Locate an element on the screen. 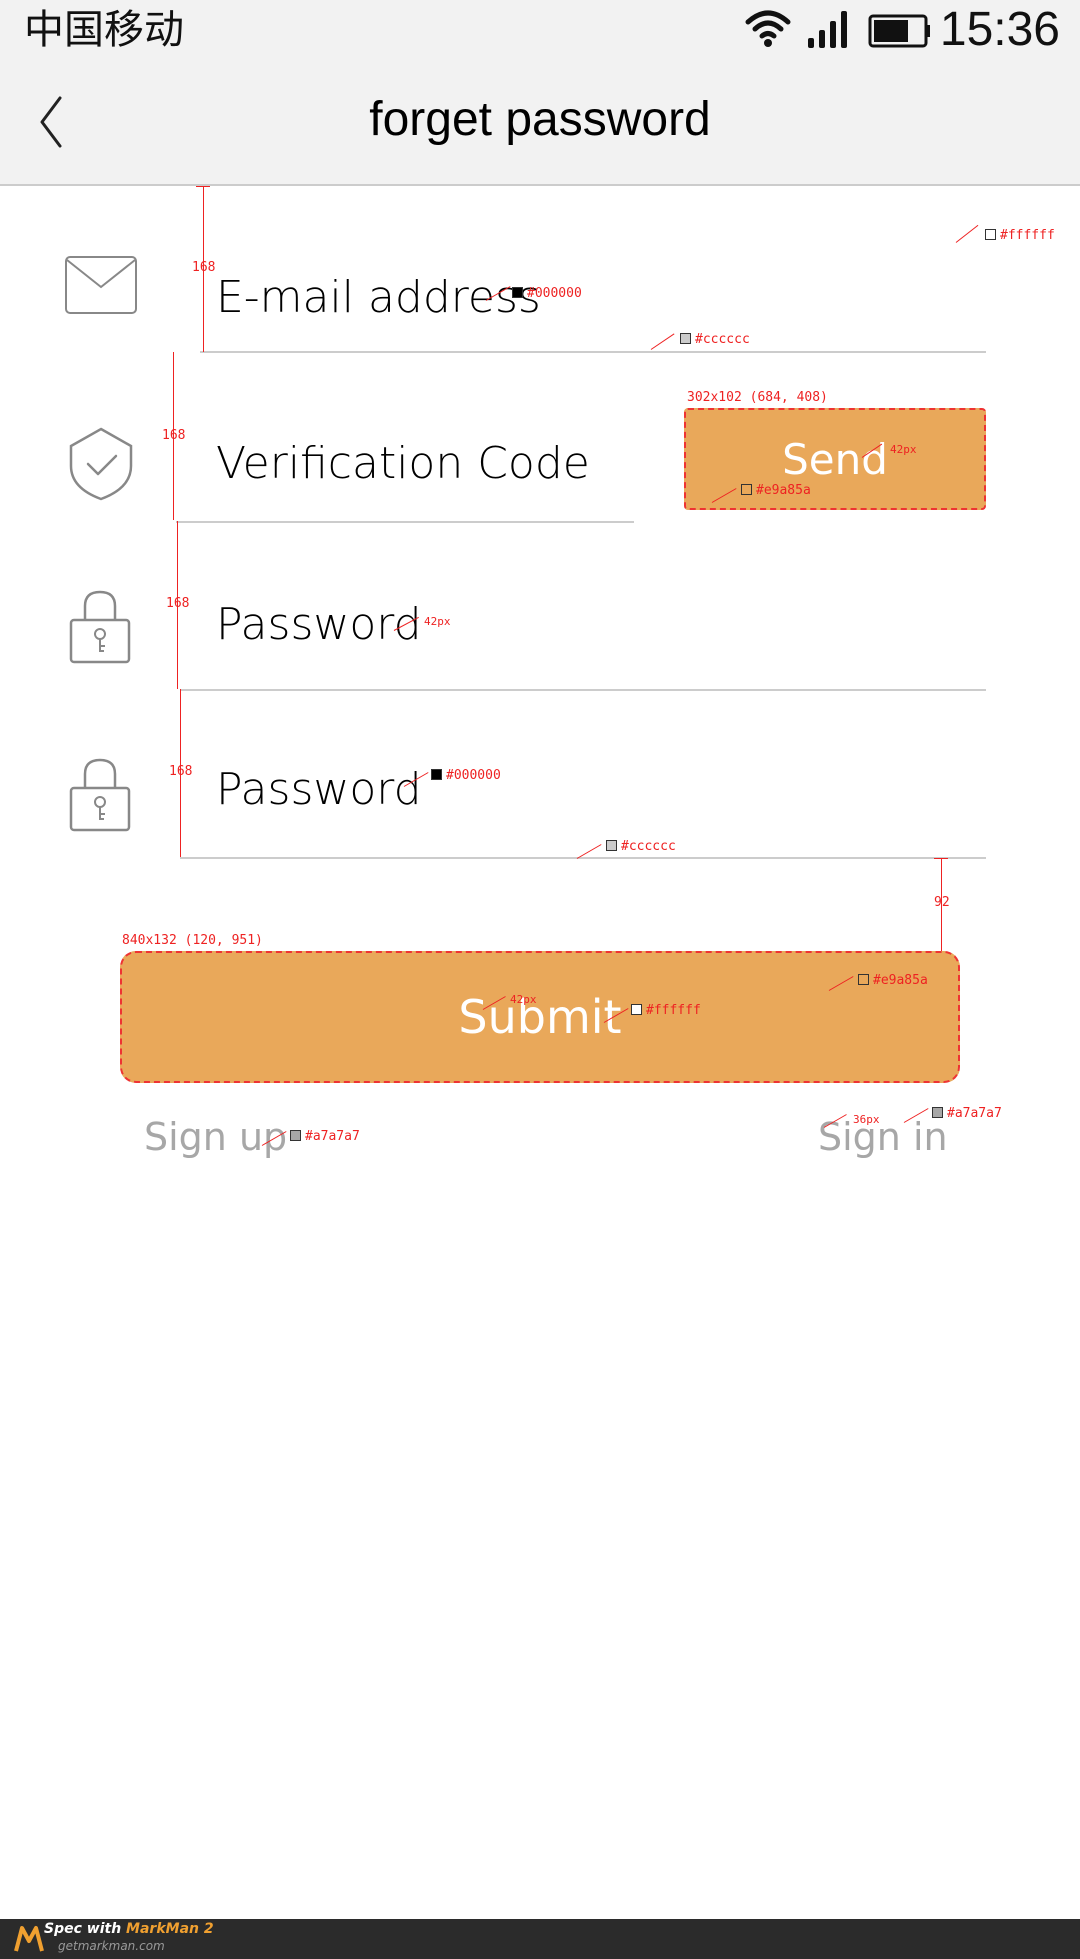 The image size is (1080, 1959). submit-button: Submit is located at coordinates (540, 1017).